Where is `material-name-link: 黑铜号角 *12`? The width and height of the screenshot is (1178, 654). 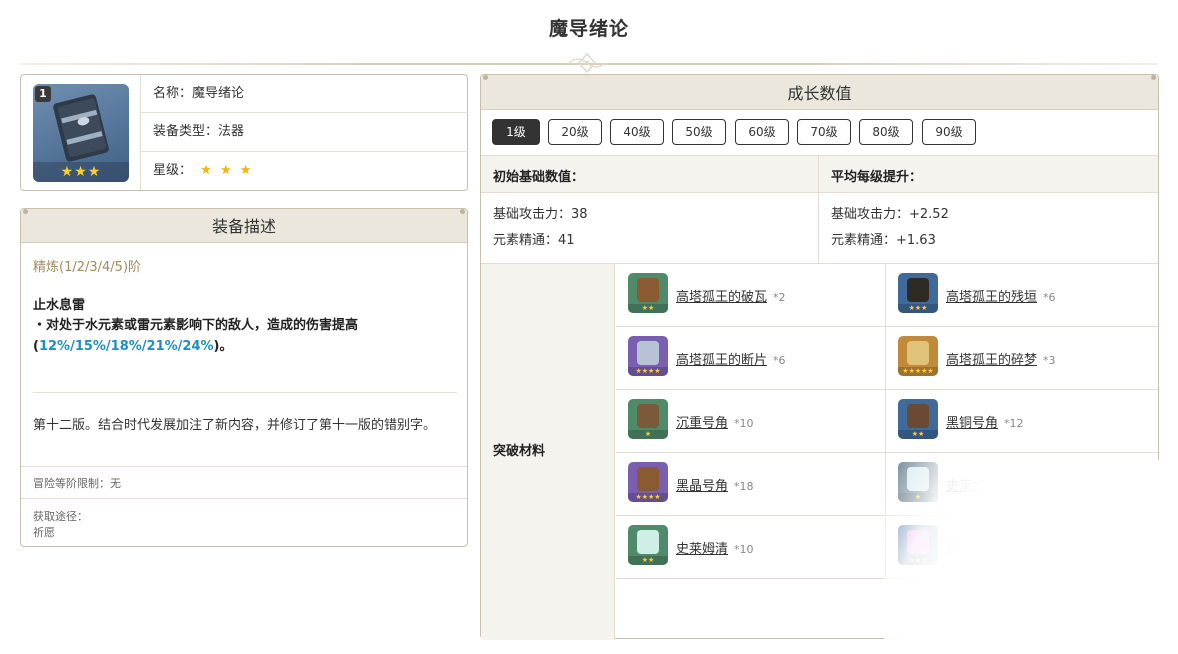 material-name-link: 黑铜号角 *12 is located at coordinates (985, 421).